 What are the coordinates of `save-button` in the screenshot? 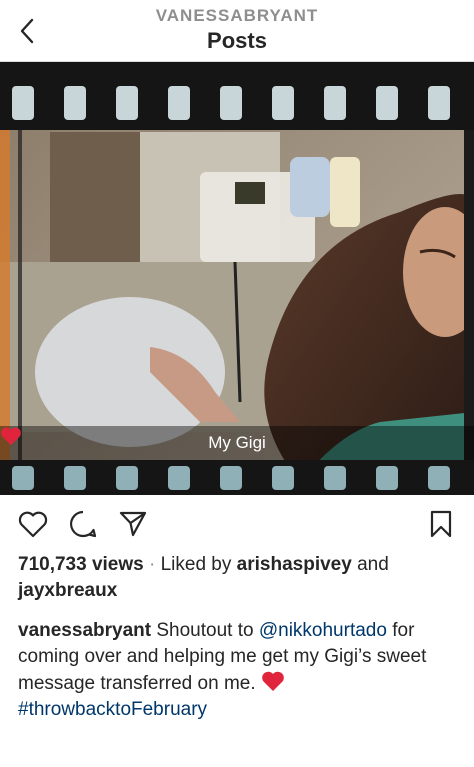 It's located at (441, 524).